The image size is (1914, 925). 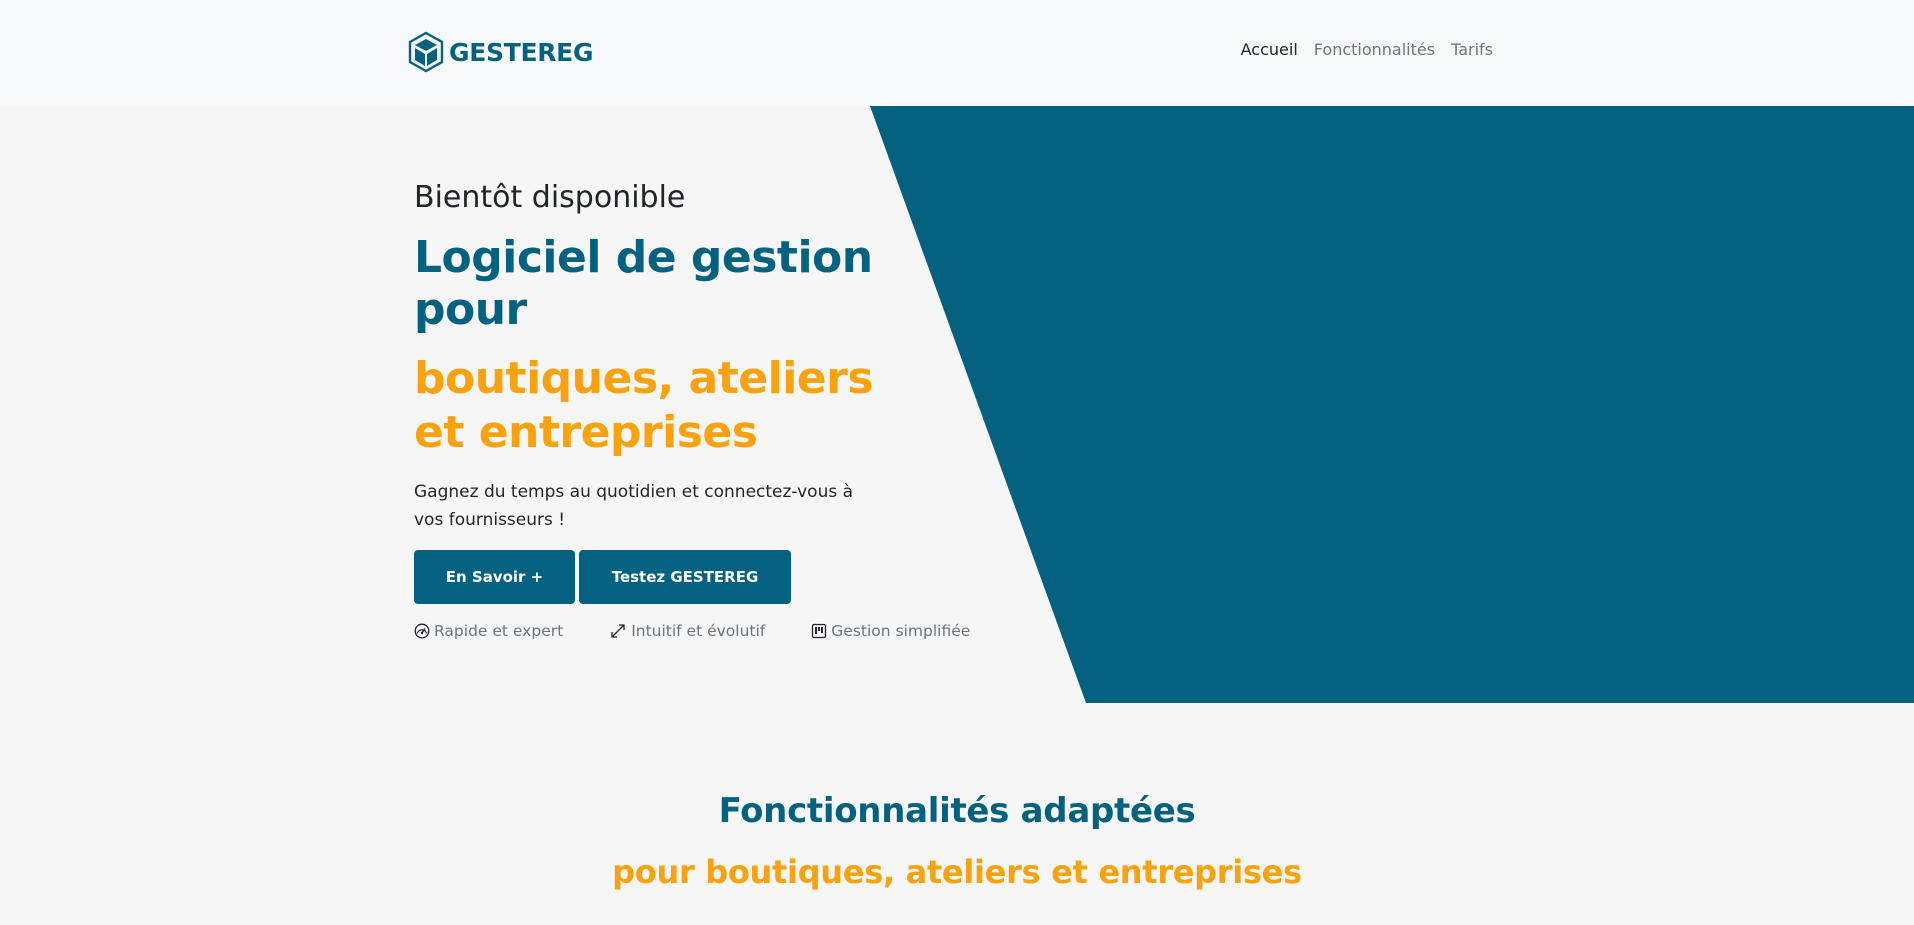 I want to click on feature-management: Gestion simplifiée, so click(x=890, y=631).